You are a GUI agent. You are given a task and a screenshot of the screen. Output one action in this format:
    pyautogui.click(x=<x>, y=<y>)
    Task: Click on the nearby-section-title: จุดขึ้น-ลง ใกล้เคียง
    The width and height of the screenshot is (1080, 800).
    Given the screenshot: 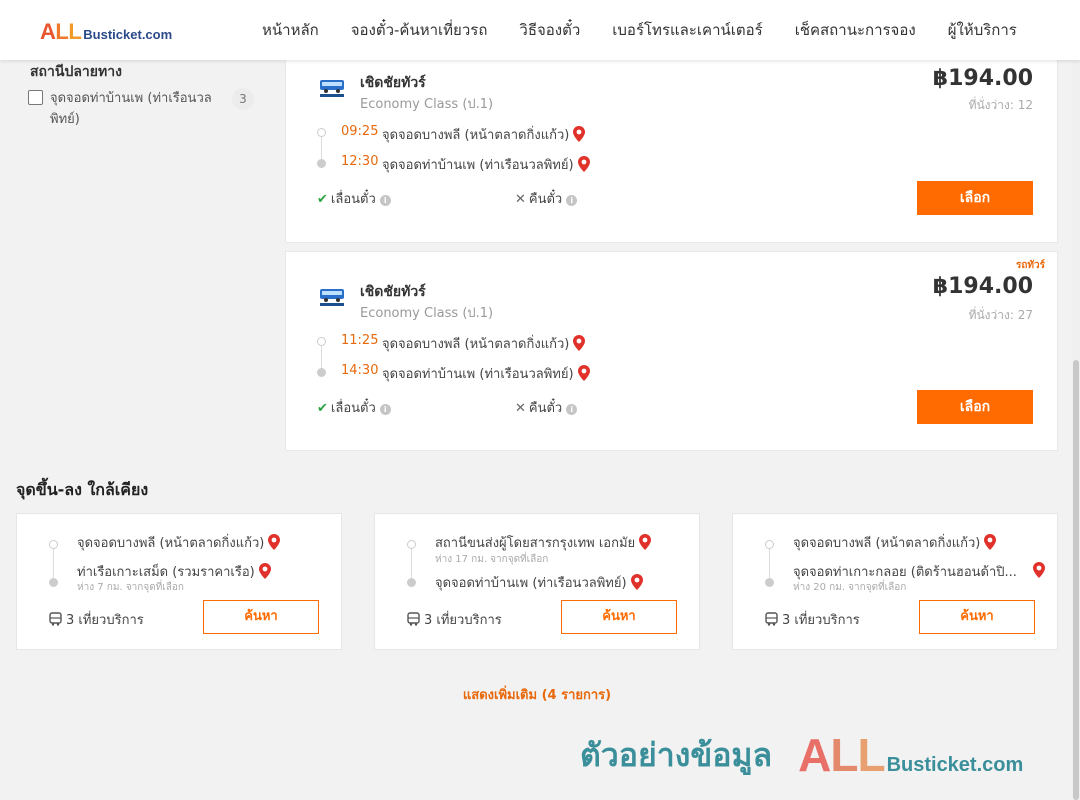 What is the action you would take?
    pyautogui.click(x=82, y=489)
    